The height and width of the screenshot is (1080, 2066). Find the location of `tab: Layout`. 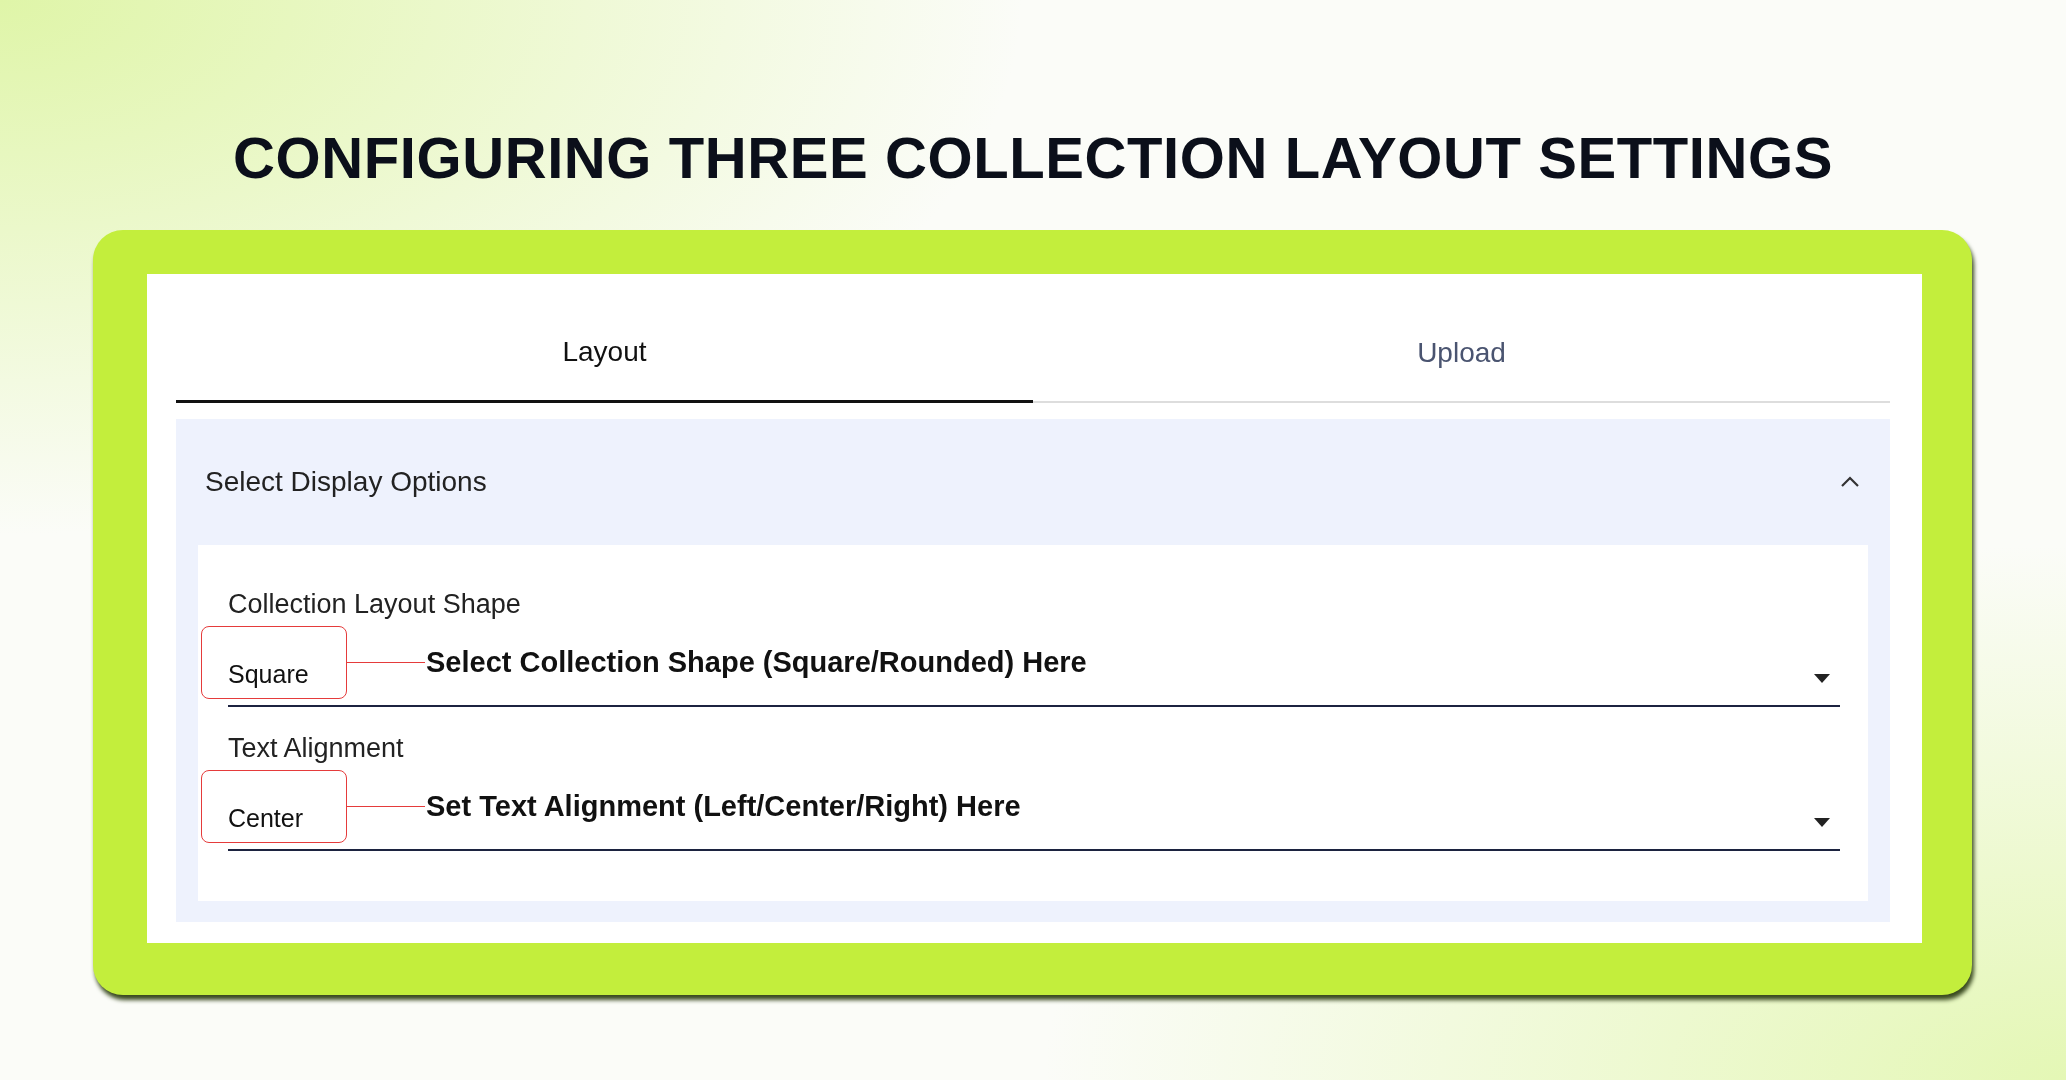

tab: Layout is located at coordinates (604, 338).